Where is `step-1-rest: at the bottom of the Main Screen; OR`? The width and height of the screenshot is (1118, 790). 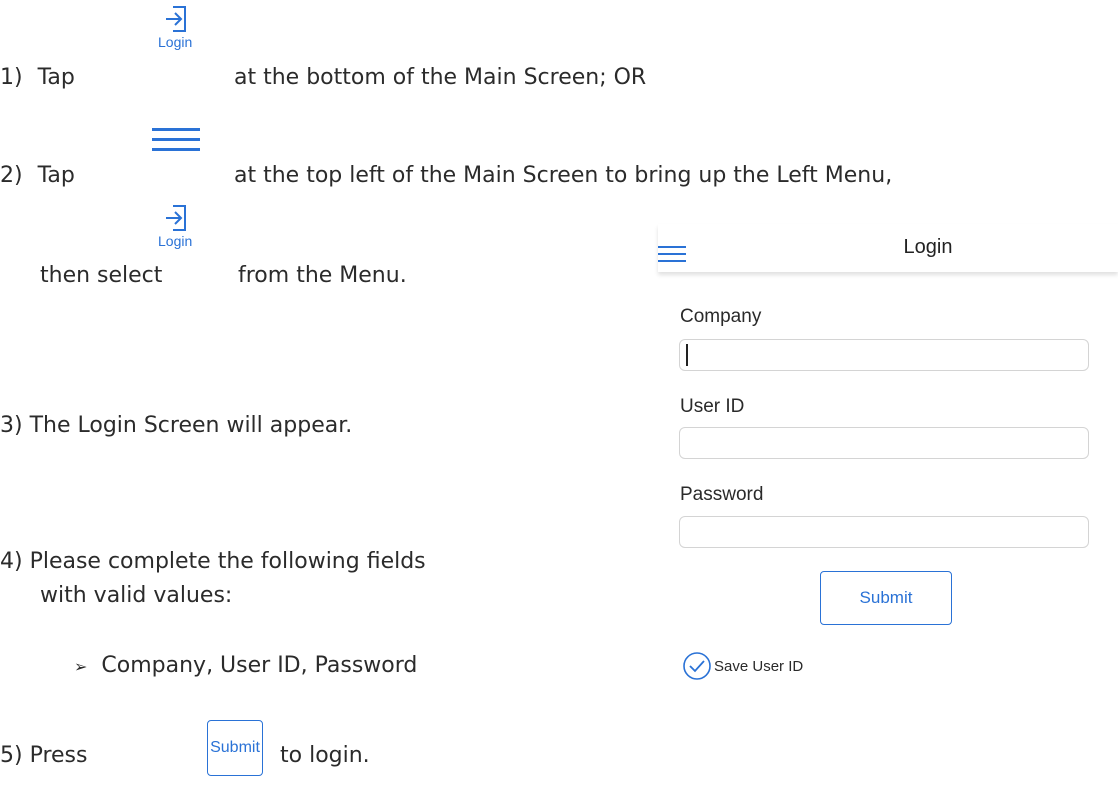 step-1-rest: at the bottom of the Main Screen; OR is located at coordinates (440, 77).